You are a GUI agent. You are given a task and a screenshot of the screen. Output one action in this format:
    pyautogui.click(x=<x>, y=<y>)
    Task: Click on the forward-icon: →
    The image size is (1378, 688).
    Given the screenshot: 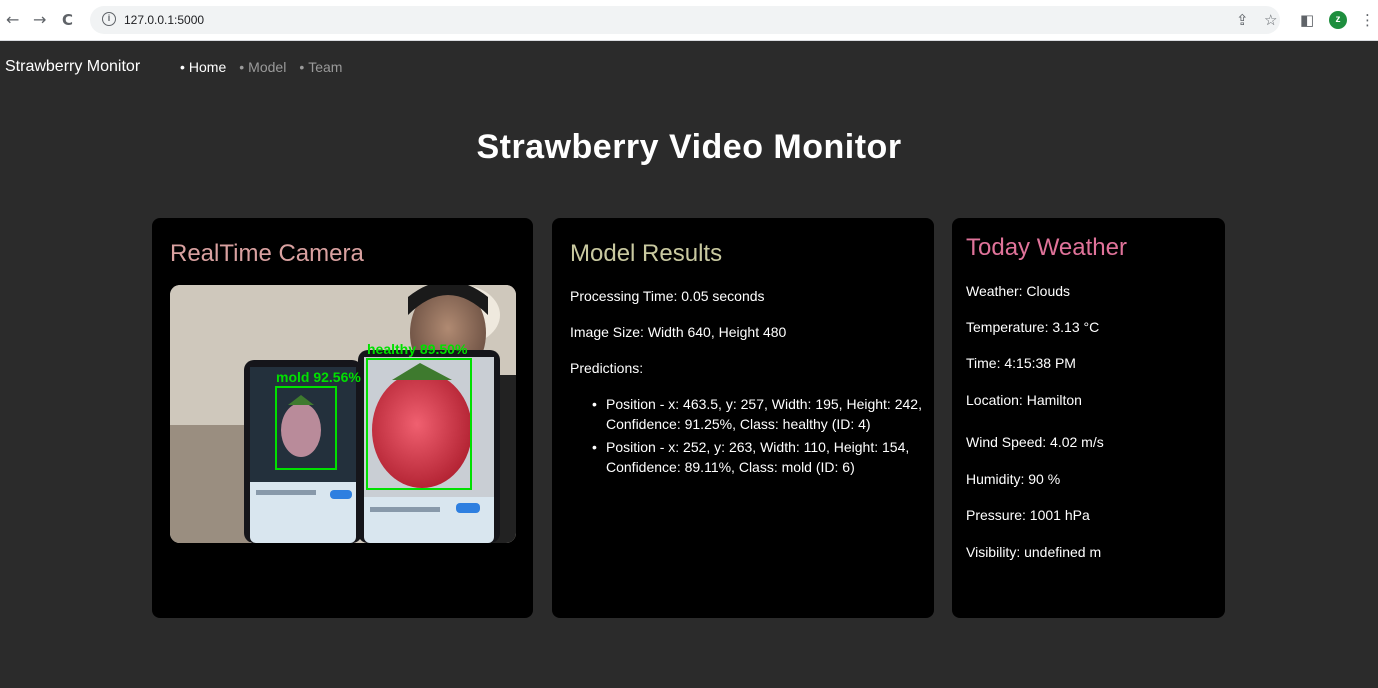 What is the action you would take?
    pyautogui.click(x=39, y=20)
    